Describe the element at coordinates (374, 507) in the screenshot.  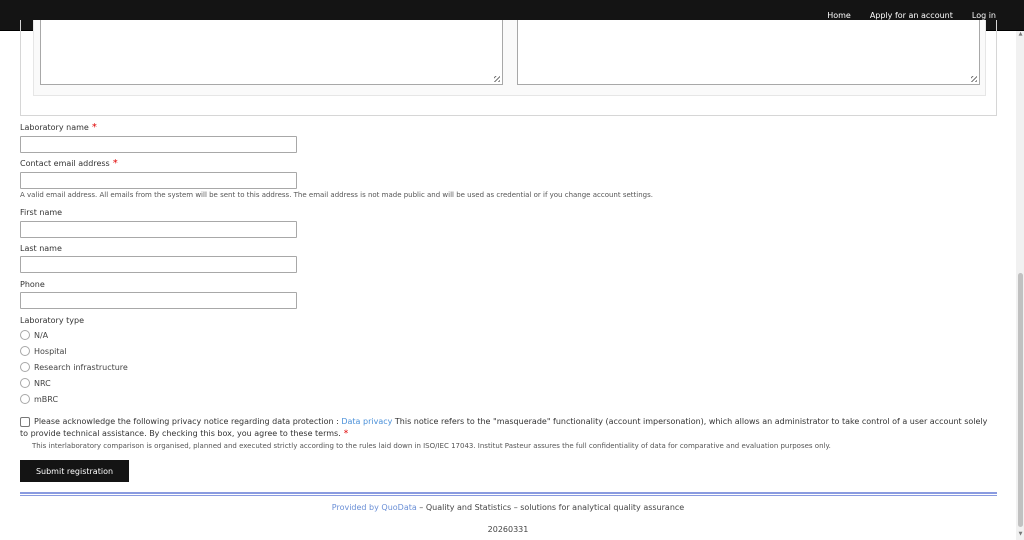
I see `quodata-link: Provided by QuoData` at that location.